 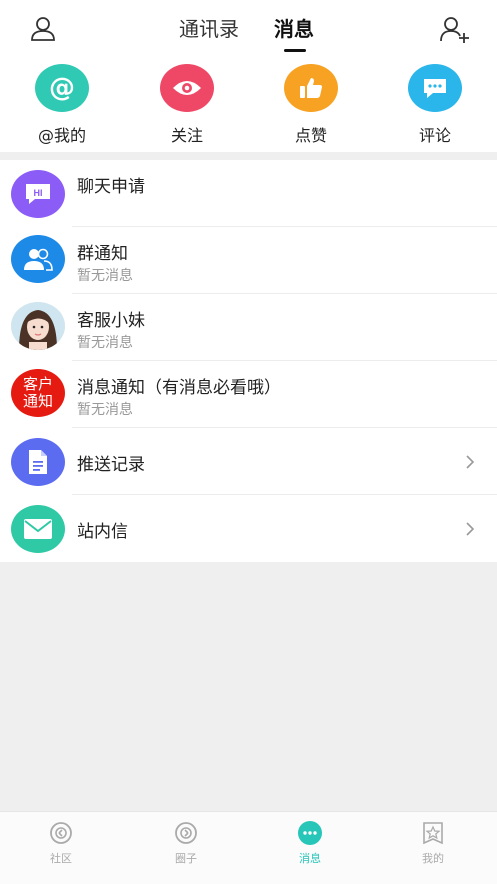 I want to click on bottom-nav: 社区 圈子 消息 我的, so click(x=248, y=847).